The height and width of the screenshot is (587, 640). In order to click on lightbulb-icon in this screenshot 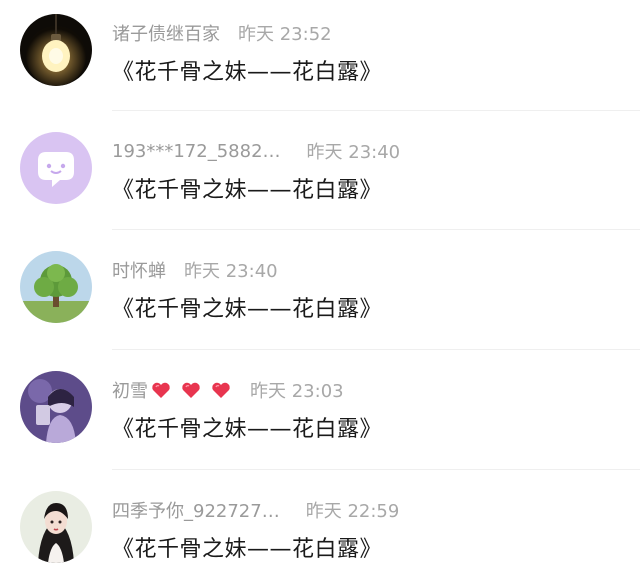, I will do `click(56, 50)`.